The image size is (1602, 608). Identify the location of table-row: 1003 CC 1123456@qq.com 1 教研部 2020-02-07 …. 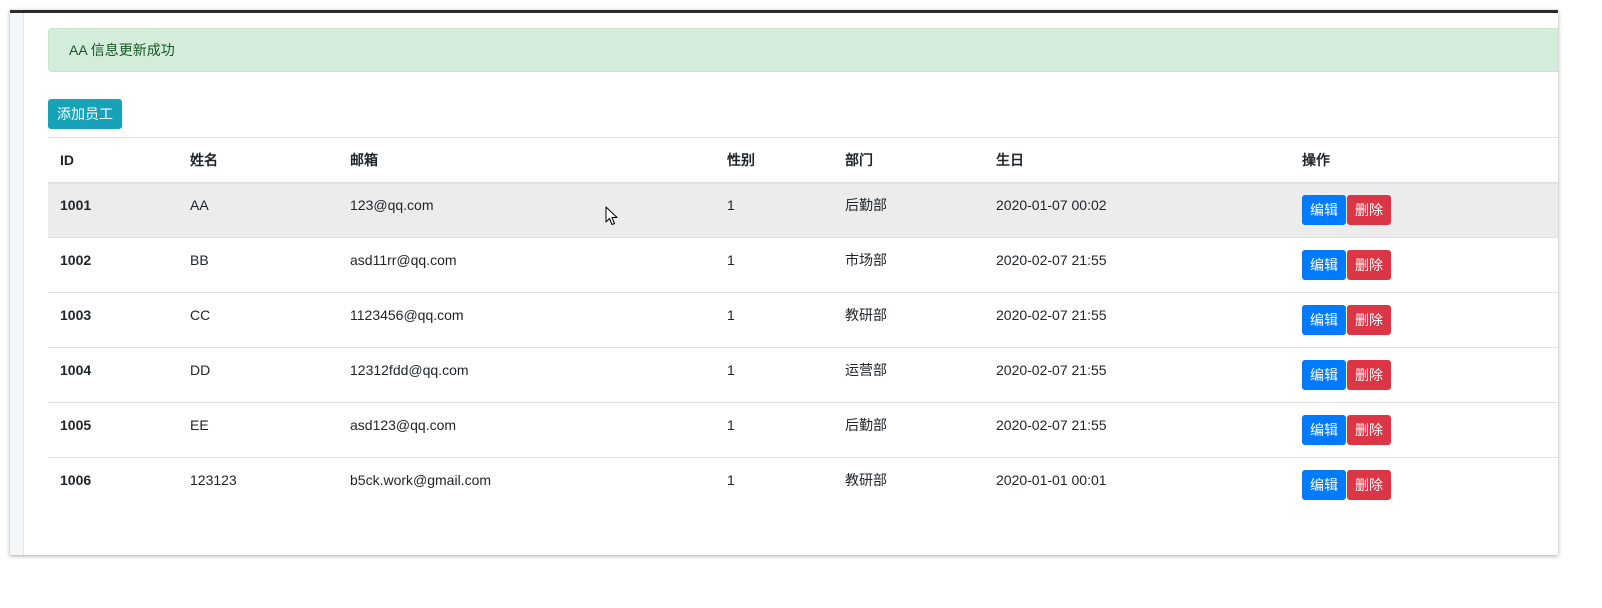
(803, 320).